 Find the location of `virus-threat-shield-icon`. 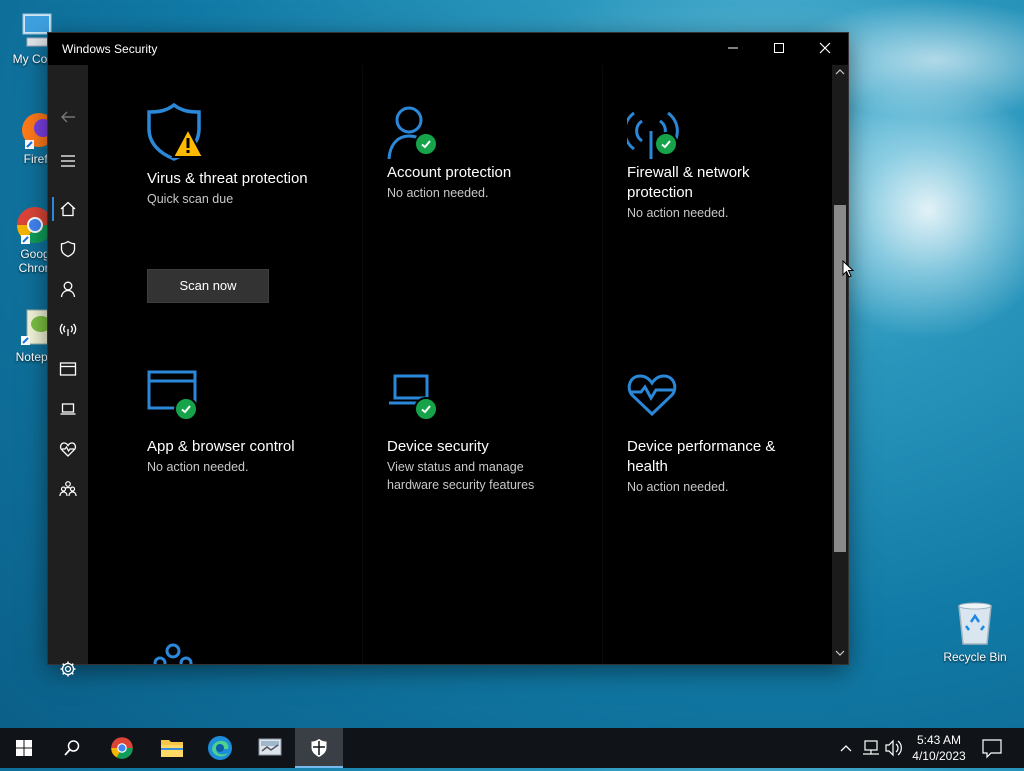

virus-threat-shield-icon is located at coordinates (177, 132).